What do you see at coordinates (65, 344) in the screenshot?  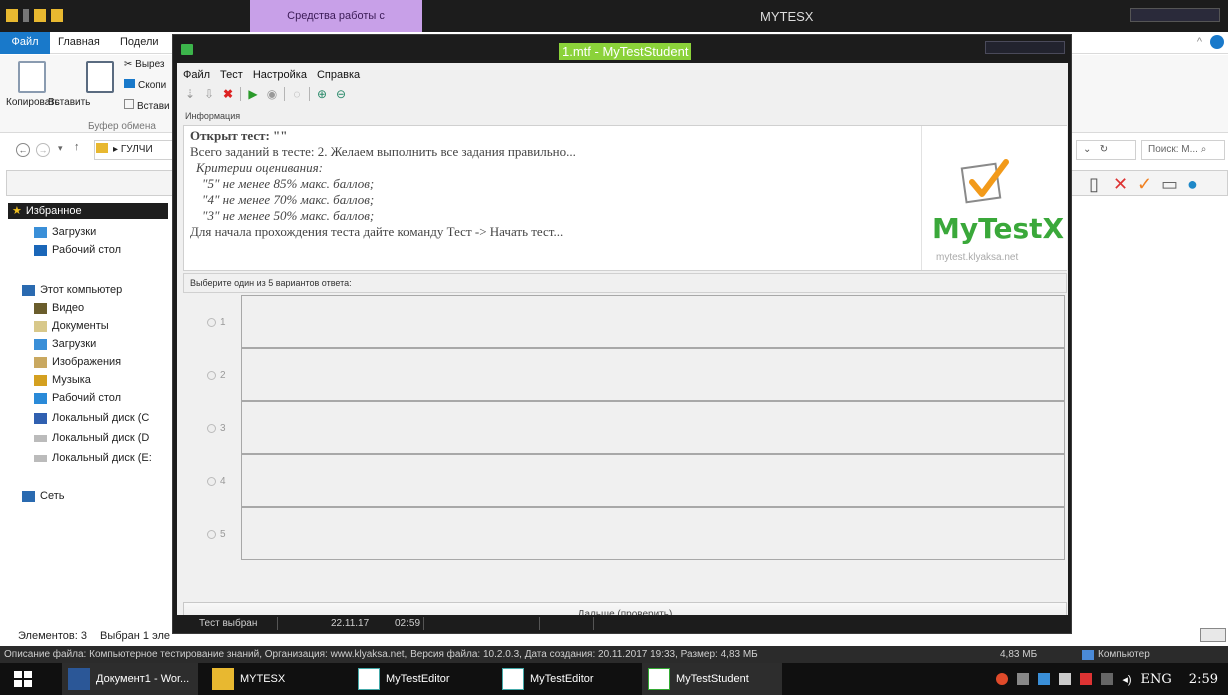 I see `nav-item-downloads-pc: Загрузки` at bounding box center [65, 344].